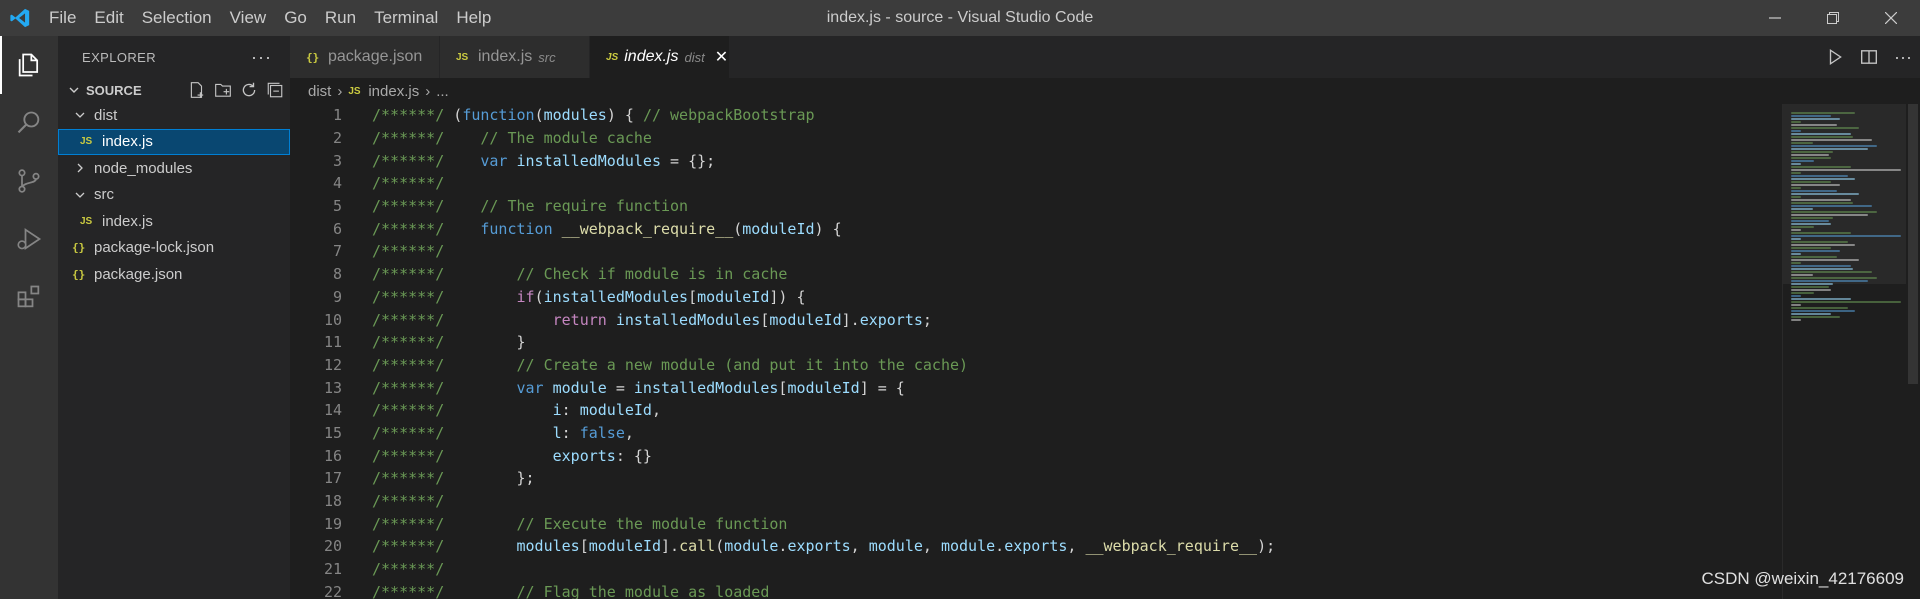  Describe the element at coordinates (143, 168) in the screenshot. I see `tree-item-label: node_modules` at that location.